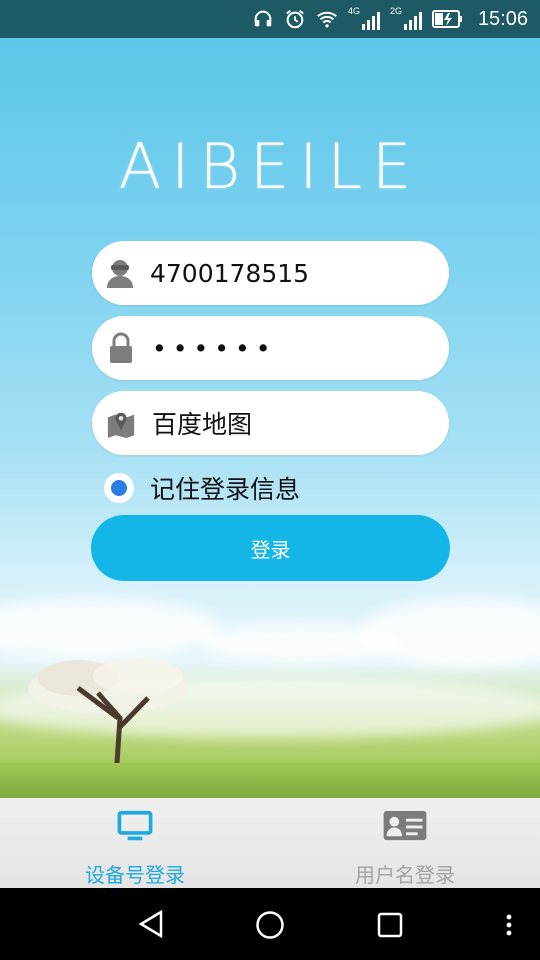  What do you see at coordinates (270, 166) in the screenshot?
I see `app-logo: AIBEILE` at bounding box center [270, 166].